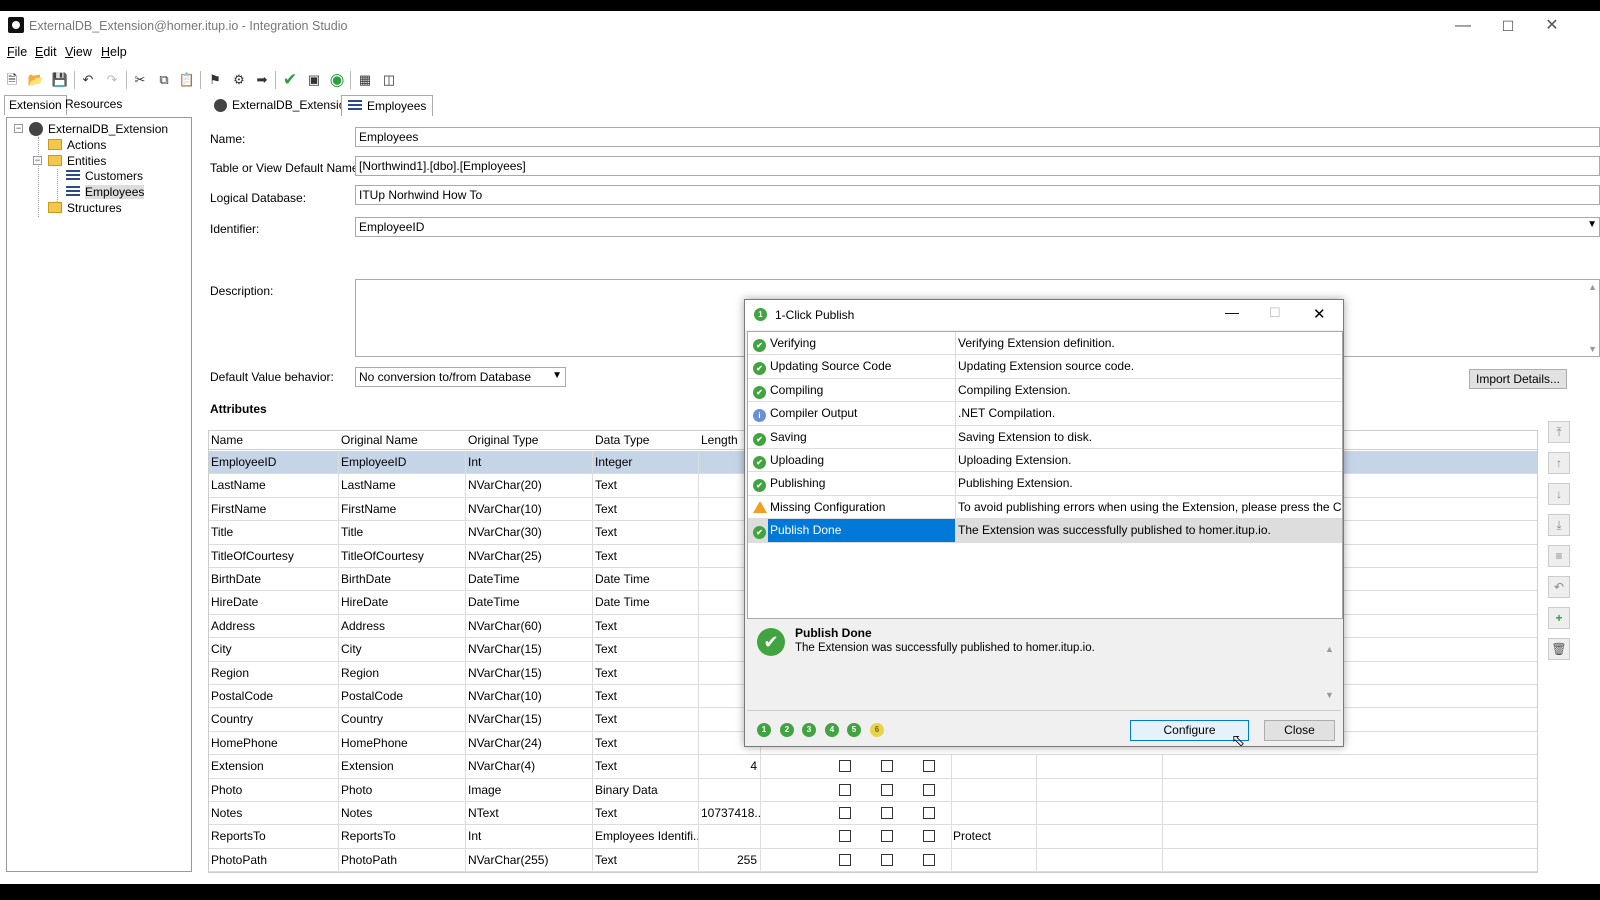  What do you see at coordinates (977, 166) in the screenshot?
I see `table-name-input: [Northwind1].[dbo].[Employees]` at bounding box center [977, 166].